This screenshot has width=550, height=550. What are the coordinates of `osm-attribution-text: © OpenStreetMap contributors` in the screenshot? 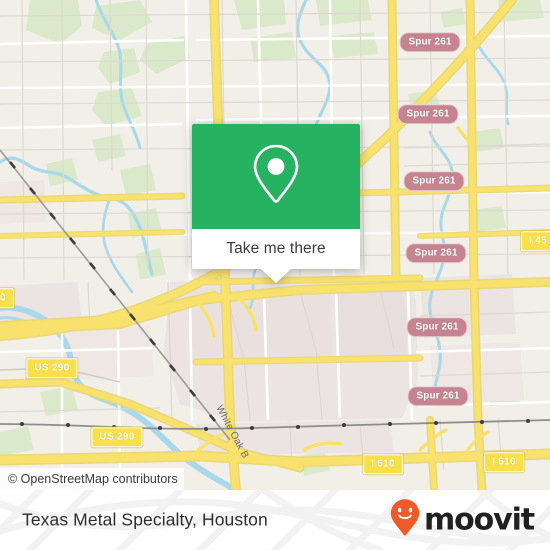 It's located at (93, 479).